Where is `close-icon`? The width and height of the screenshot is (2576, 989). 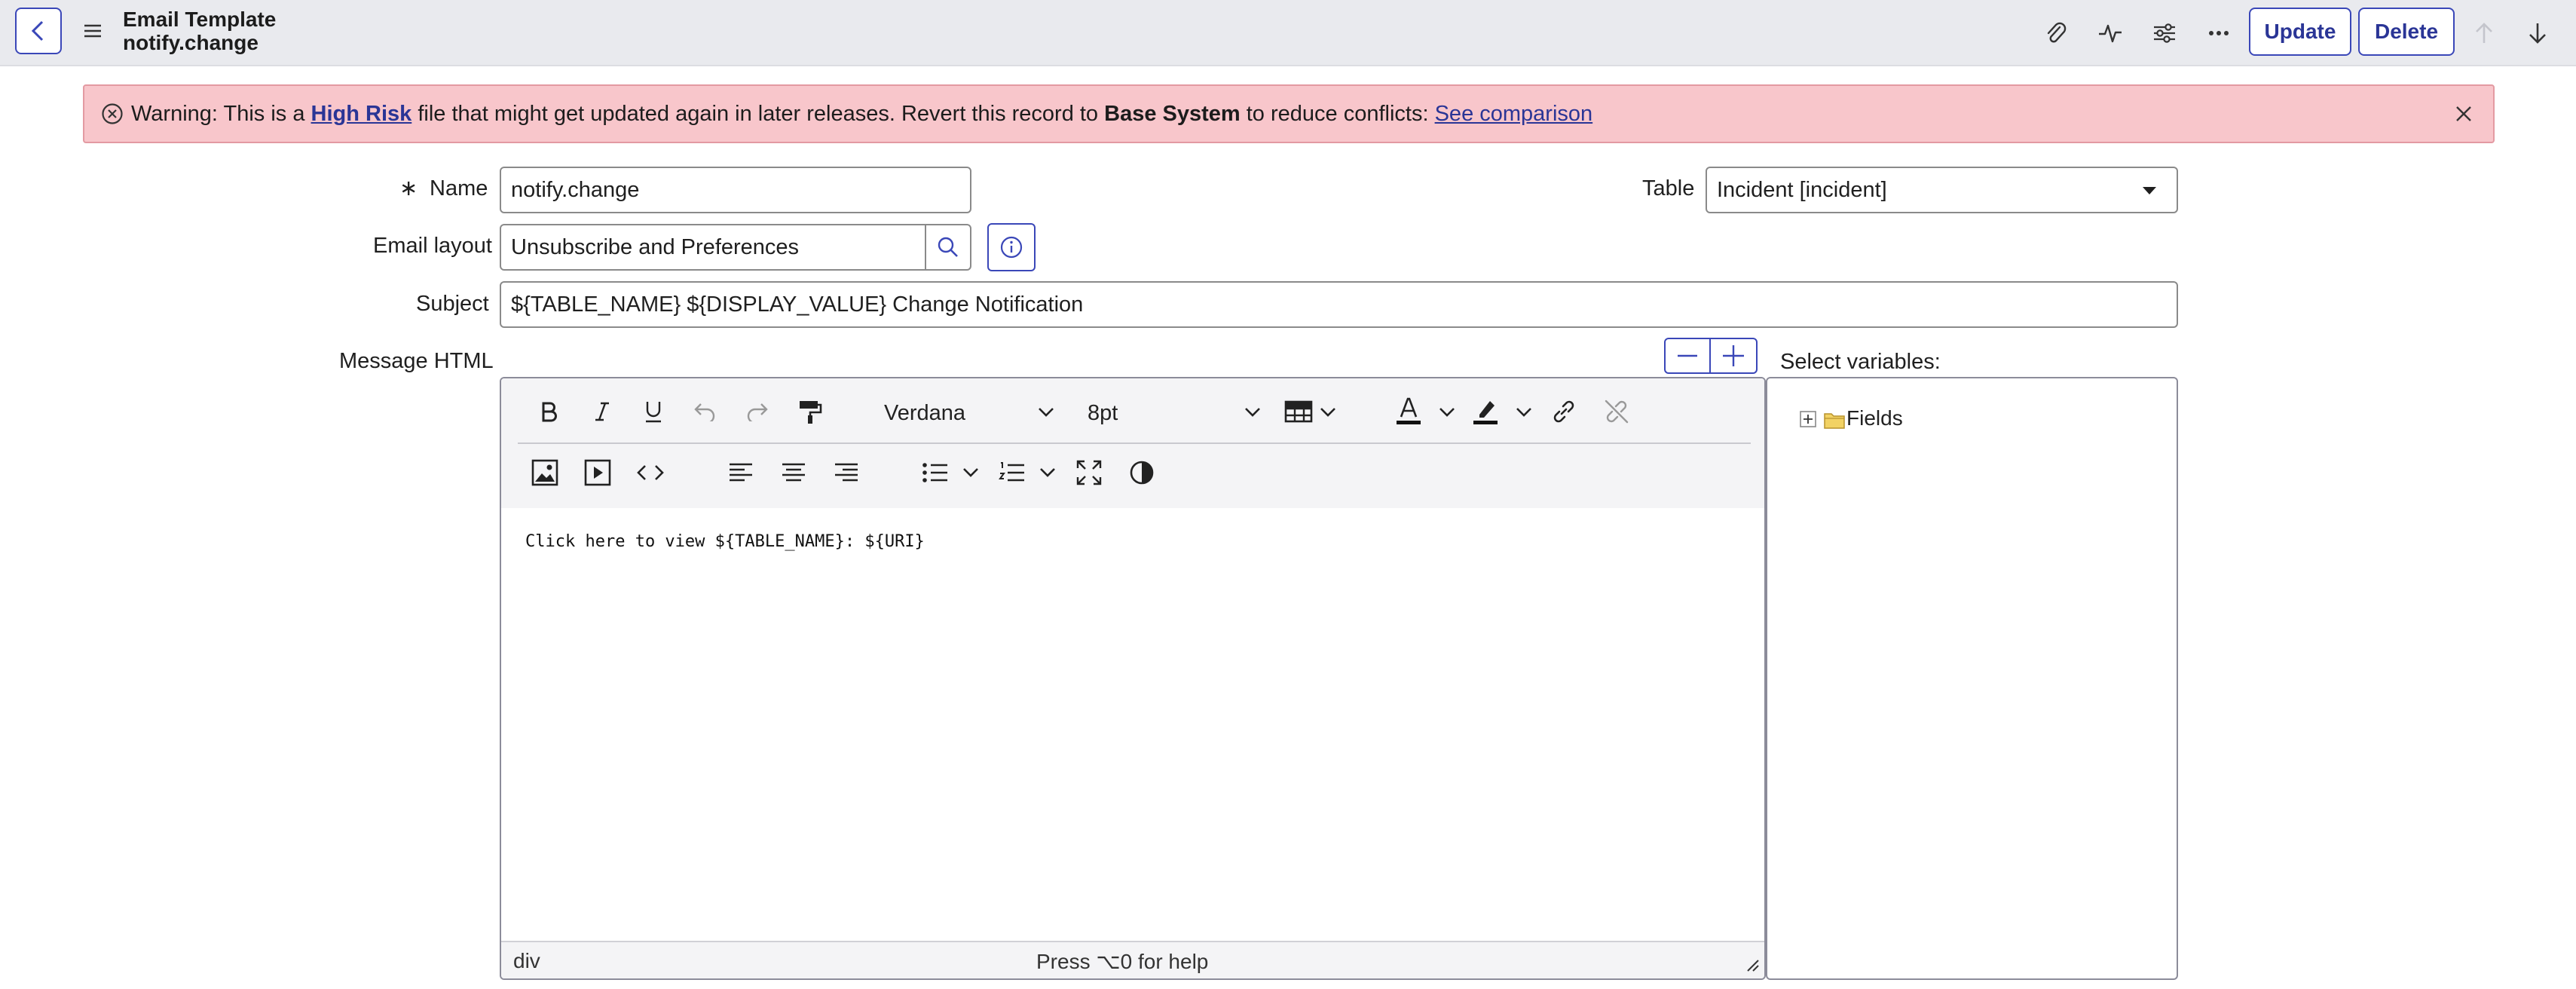 close-icon is located at coordinates (2464, 114).